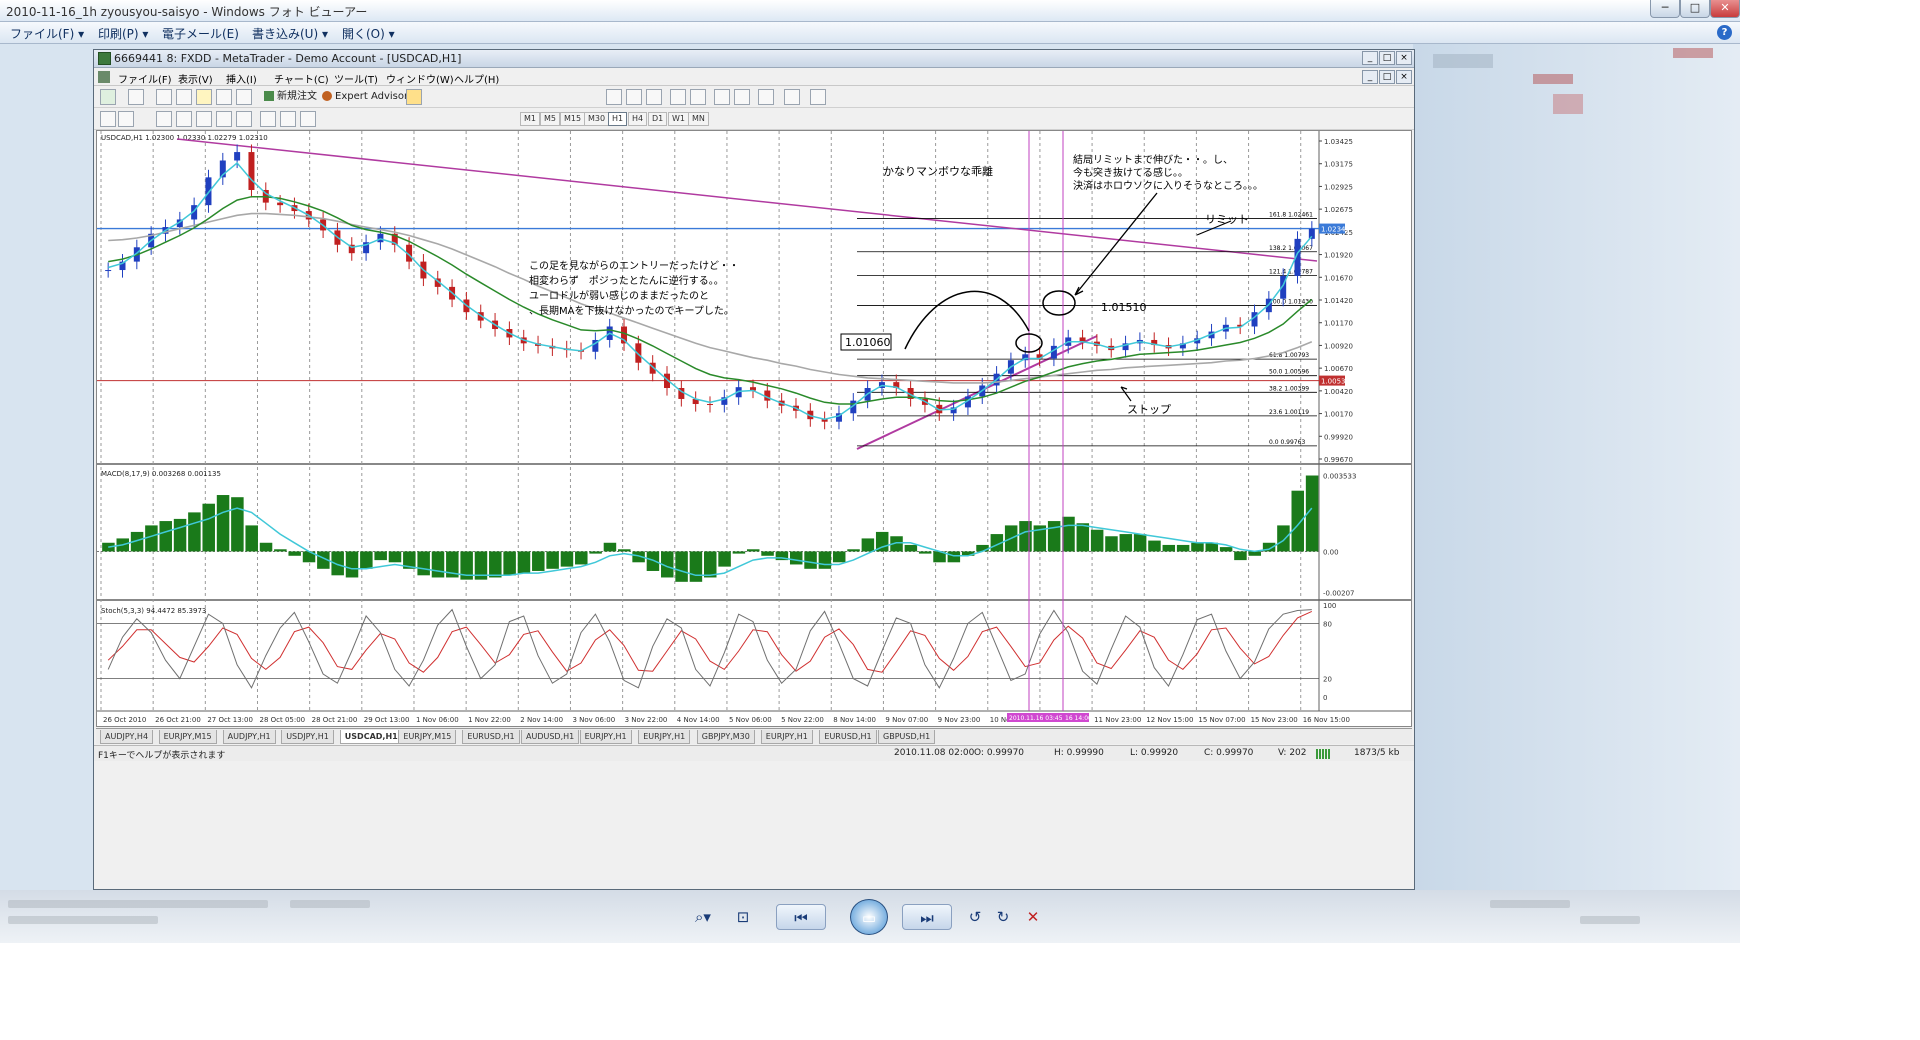  What do you see at coordinates (678, 119) in the screenshot?
I see `timeframe-w1: W1` at bounding box center [678, 119].